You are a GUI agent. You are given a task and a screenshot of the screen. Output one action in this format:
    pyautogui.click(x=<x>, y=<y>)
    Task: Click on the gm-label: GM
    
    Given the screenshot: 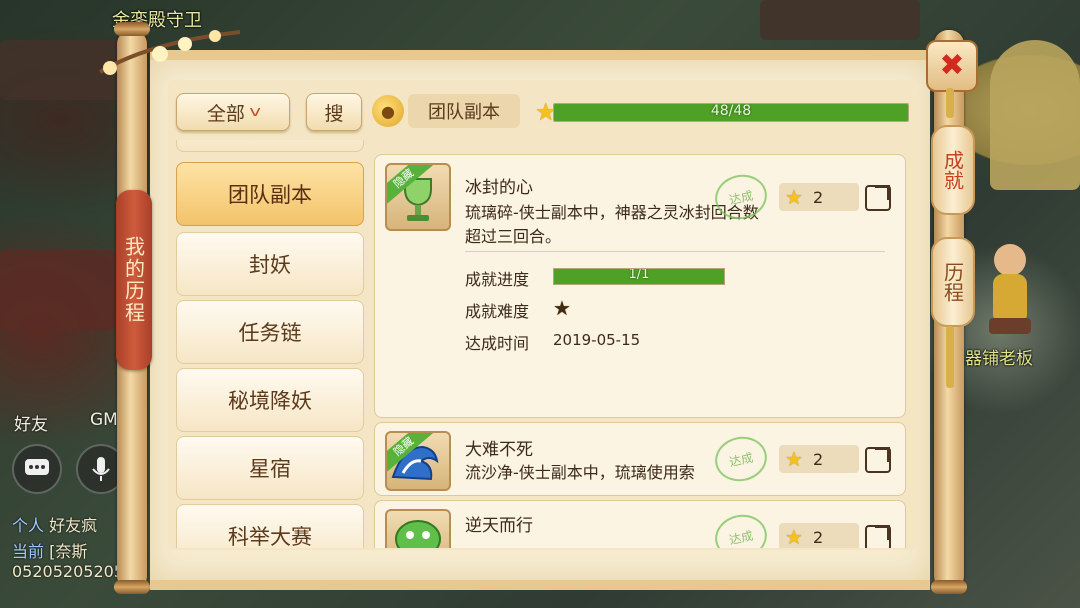 What is the action you would take?
    pyautogui.click(x=104, y=420)
    